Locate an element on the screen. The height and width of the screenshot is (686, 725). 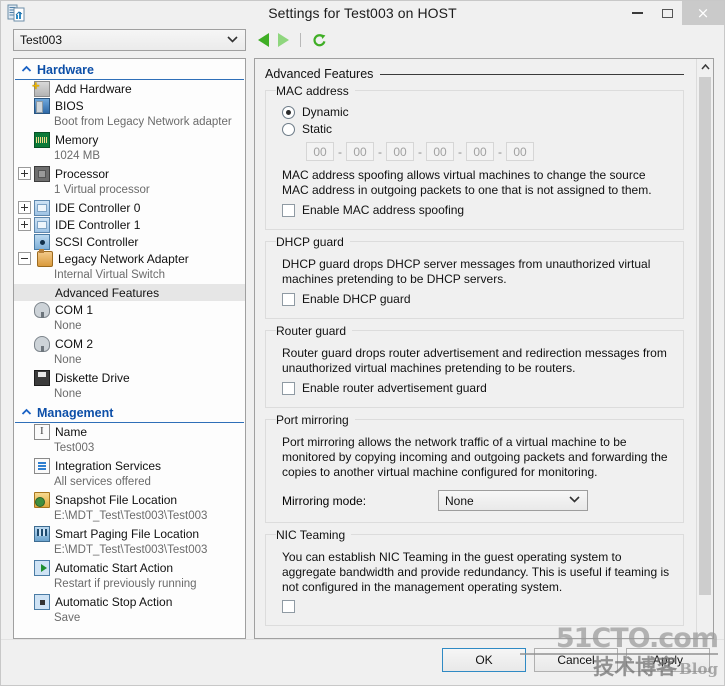
tree-item-label: Smart Paging File Location is located at coordinates (127, 533).